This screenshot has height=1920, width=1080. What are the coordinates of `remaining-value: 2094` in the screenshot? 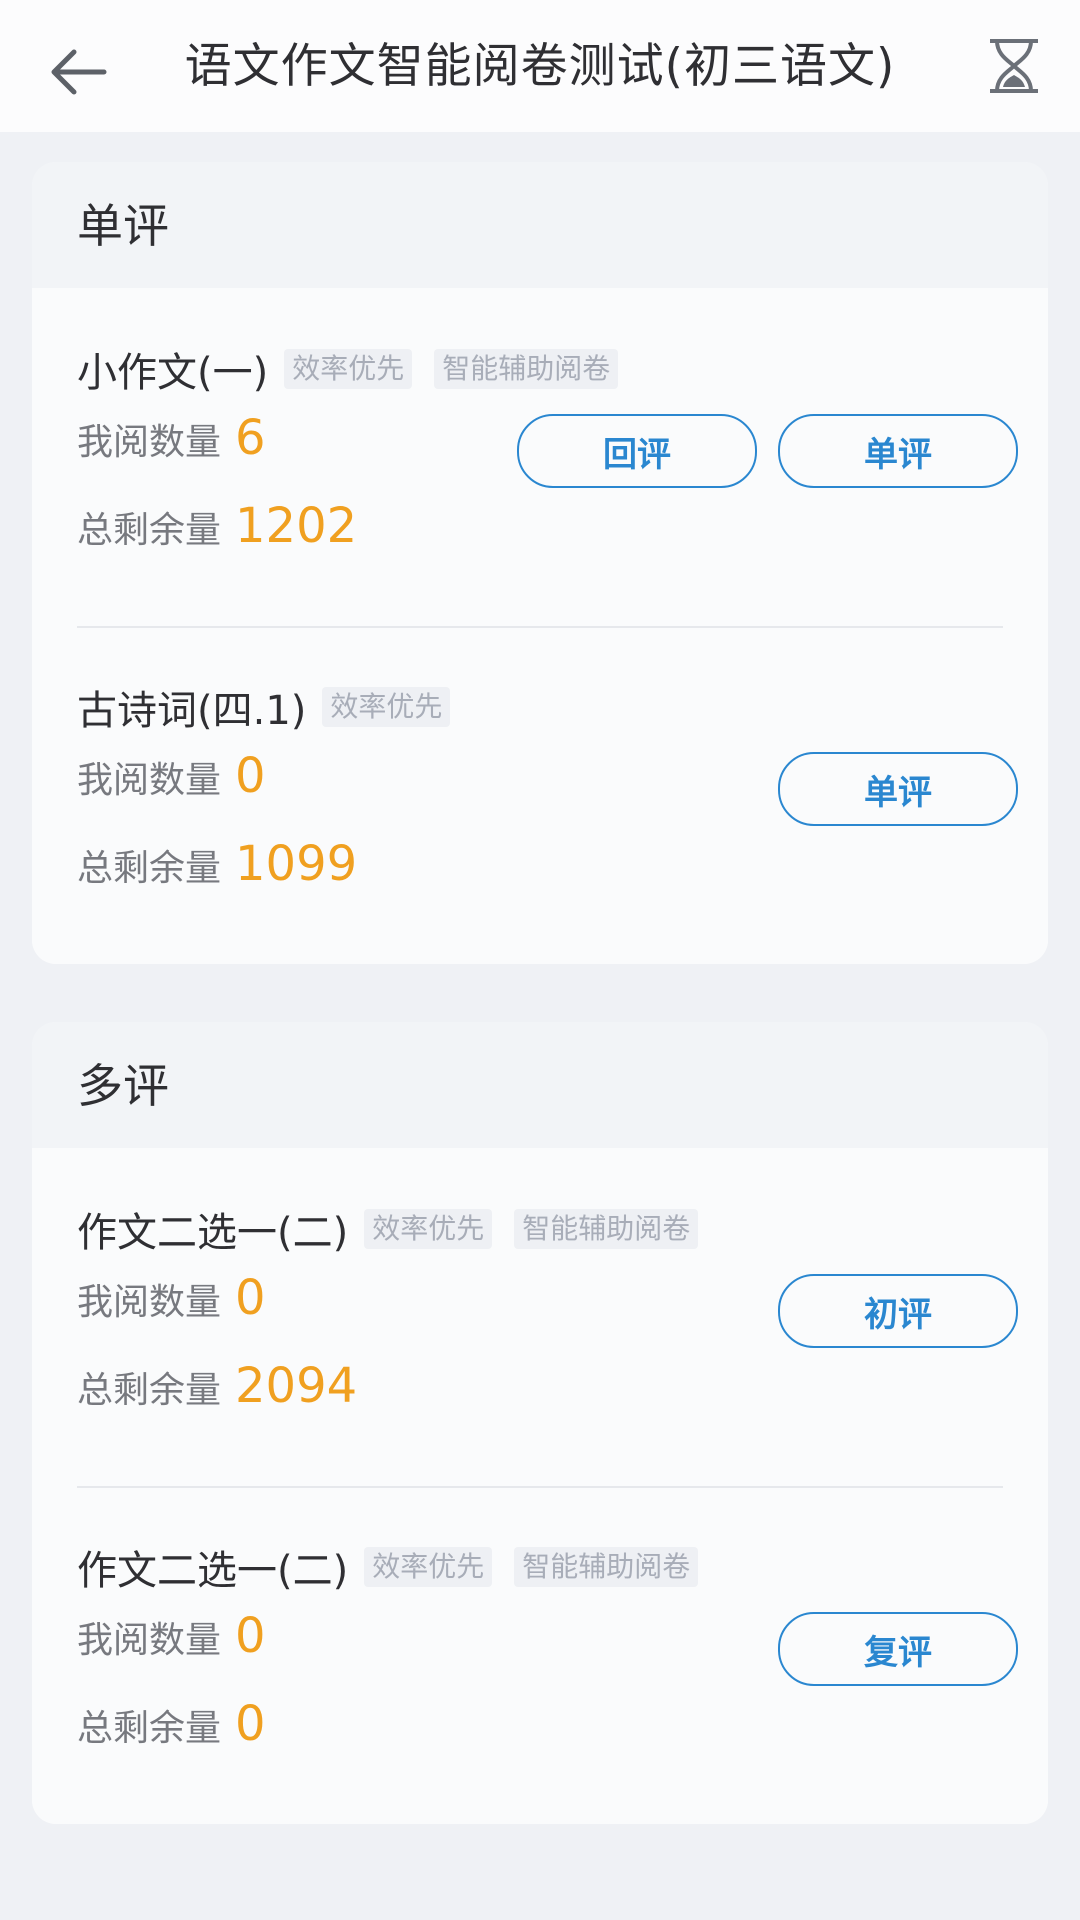 It's located at (296, 1386).